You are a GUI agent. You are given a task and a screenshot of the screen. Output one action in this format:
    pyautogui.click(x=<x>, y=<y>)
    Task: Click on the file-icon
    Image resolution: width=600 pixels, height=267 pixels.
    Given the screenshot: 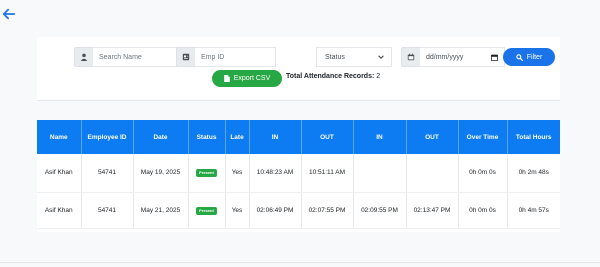 What is the action you would take?
    pyautogui.click(x=226, y=78)
    